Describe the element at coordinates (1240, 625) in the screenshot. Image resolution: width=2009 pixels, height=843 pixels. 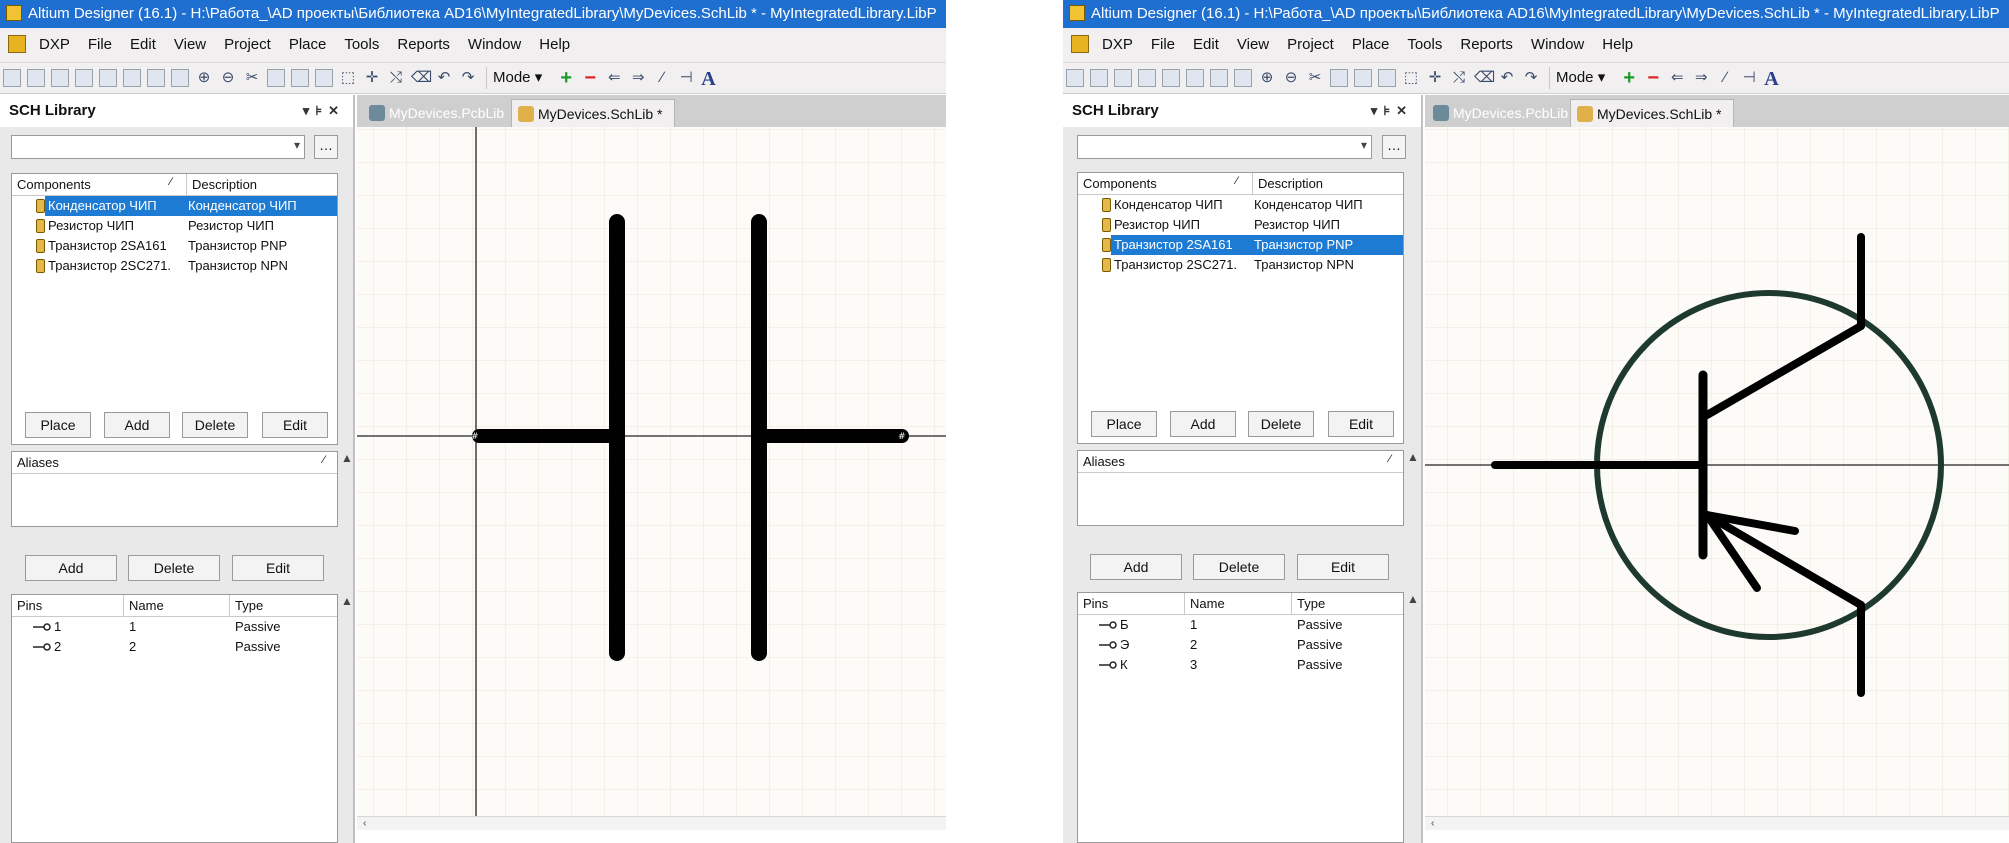
I see `pin-row: Б 1 Passive` at that location.